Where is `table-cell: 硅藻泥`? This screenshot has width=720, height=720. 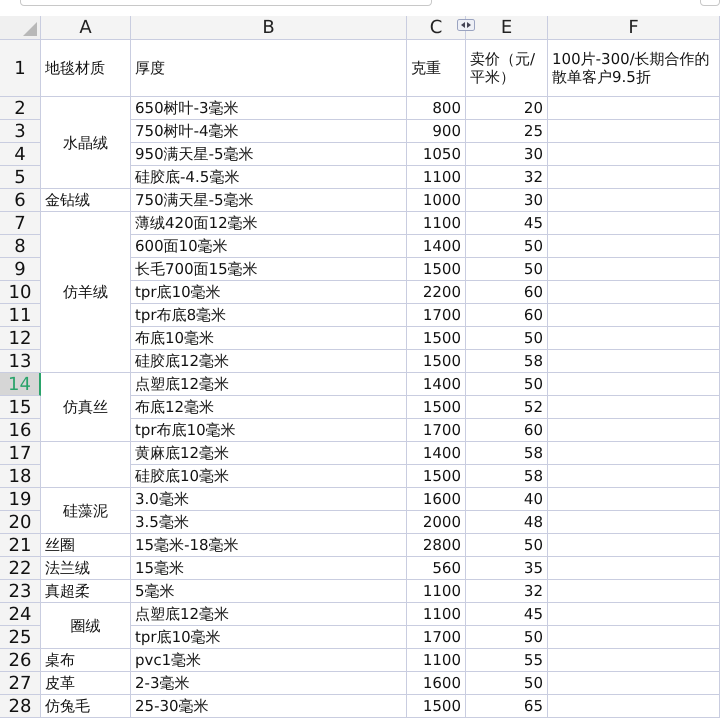
table-cell: 硅藻泥 is located at coordinates (86, 511).